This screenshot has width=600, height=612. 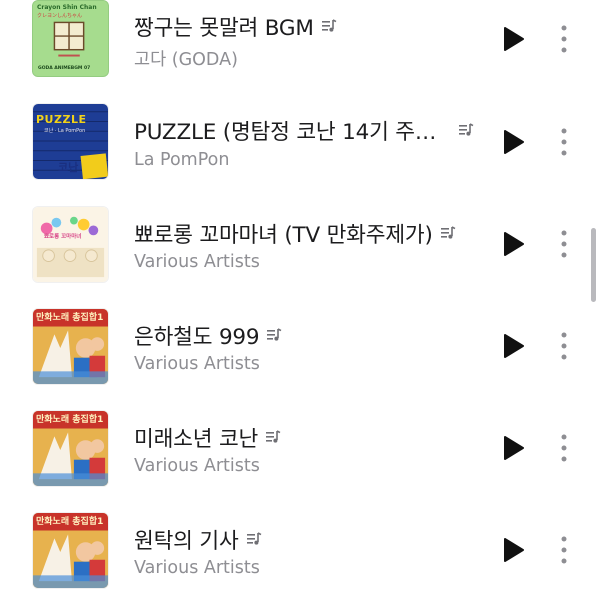 I want to click on cover-text-line2: 코난 · La PomPon, so click(x=65, y=131).